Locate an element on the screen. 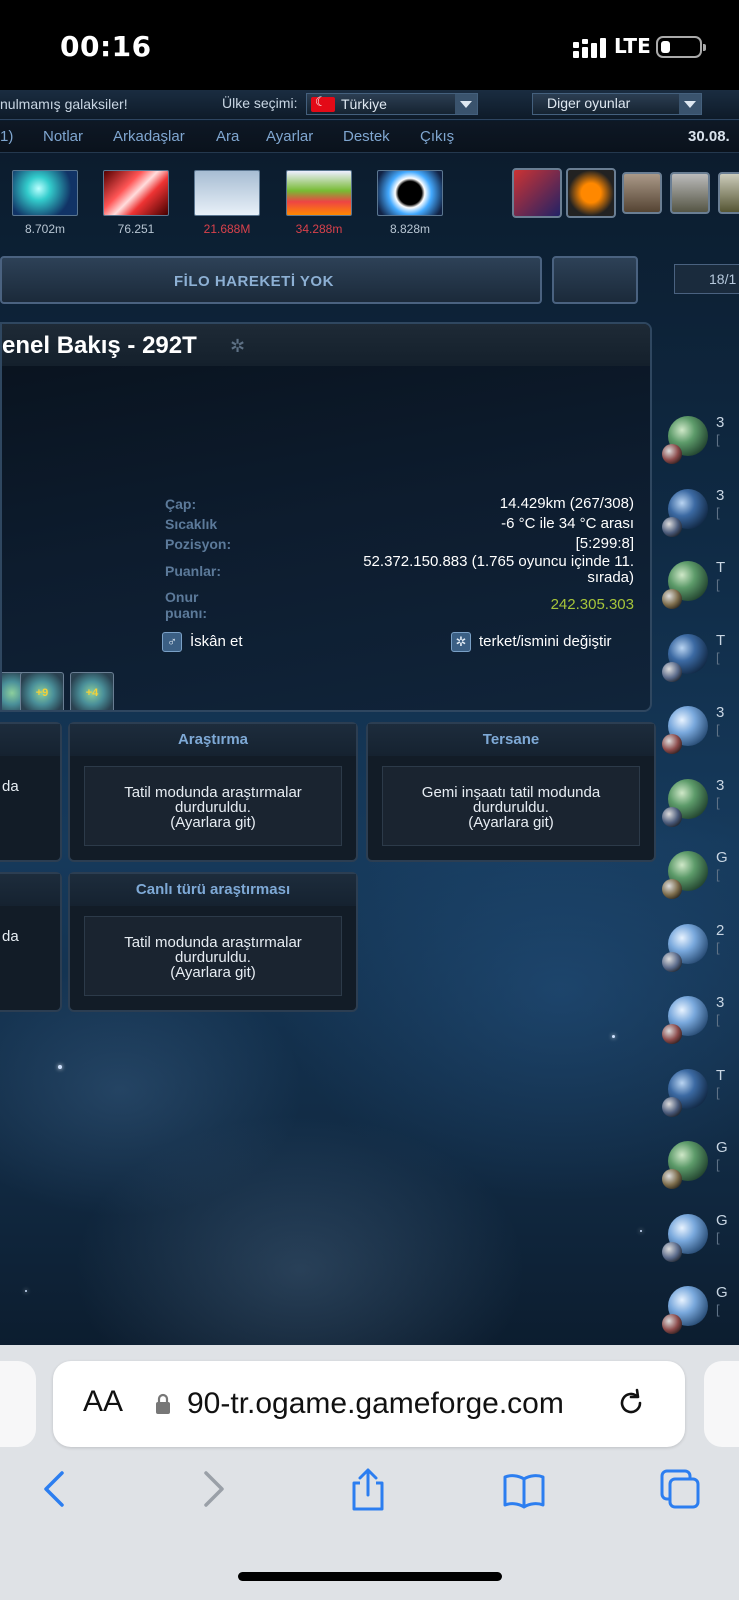 This screenshot has width=739, height=1600. resource-deuterium: 21.688M is located at coordinates (227, 203).